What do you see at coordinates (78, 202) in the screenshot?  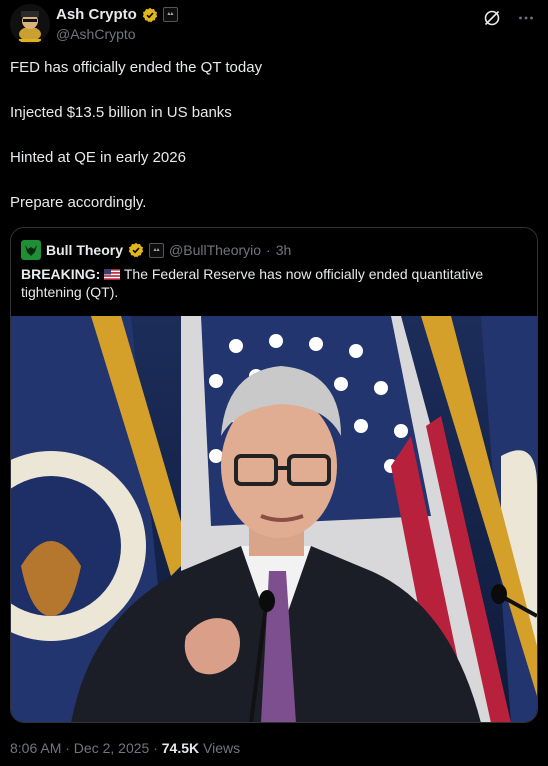 I see `tweet-line: Prepare accordingly.` at bounding box center [78, 202].